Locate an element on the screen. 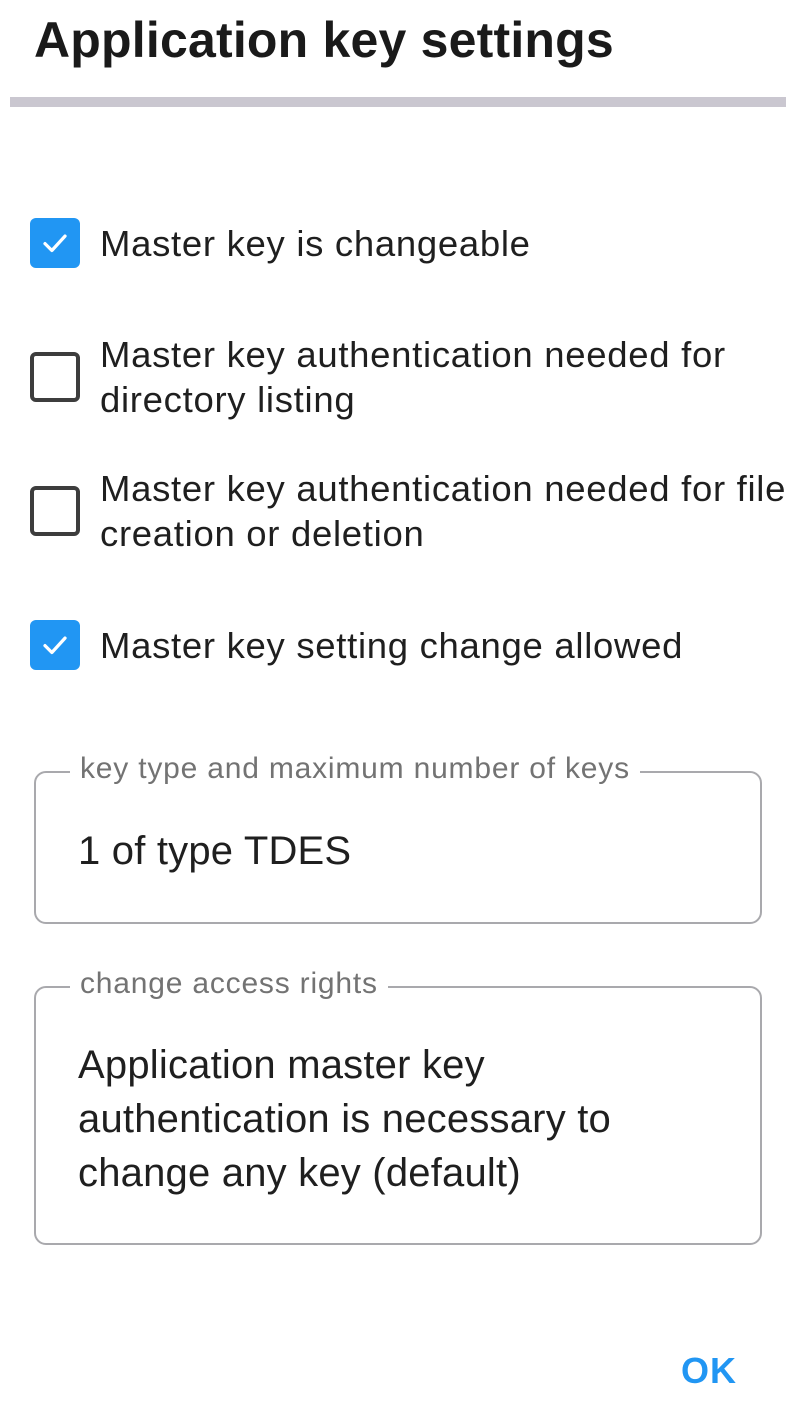 This screenshot has width=796, height=1416. option-master-key-changeable: Master key is changeable is located at coordinates (410, 243).